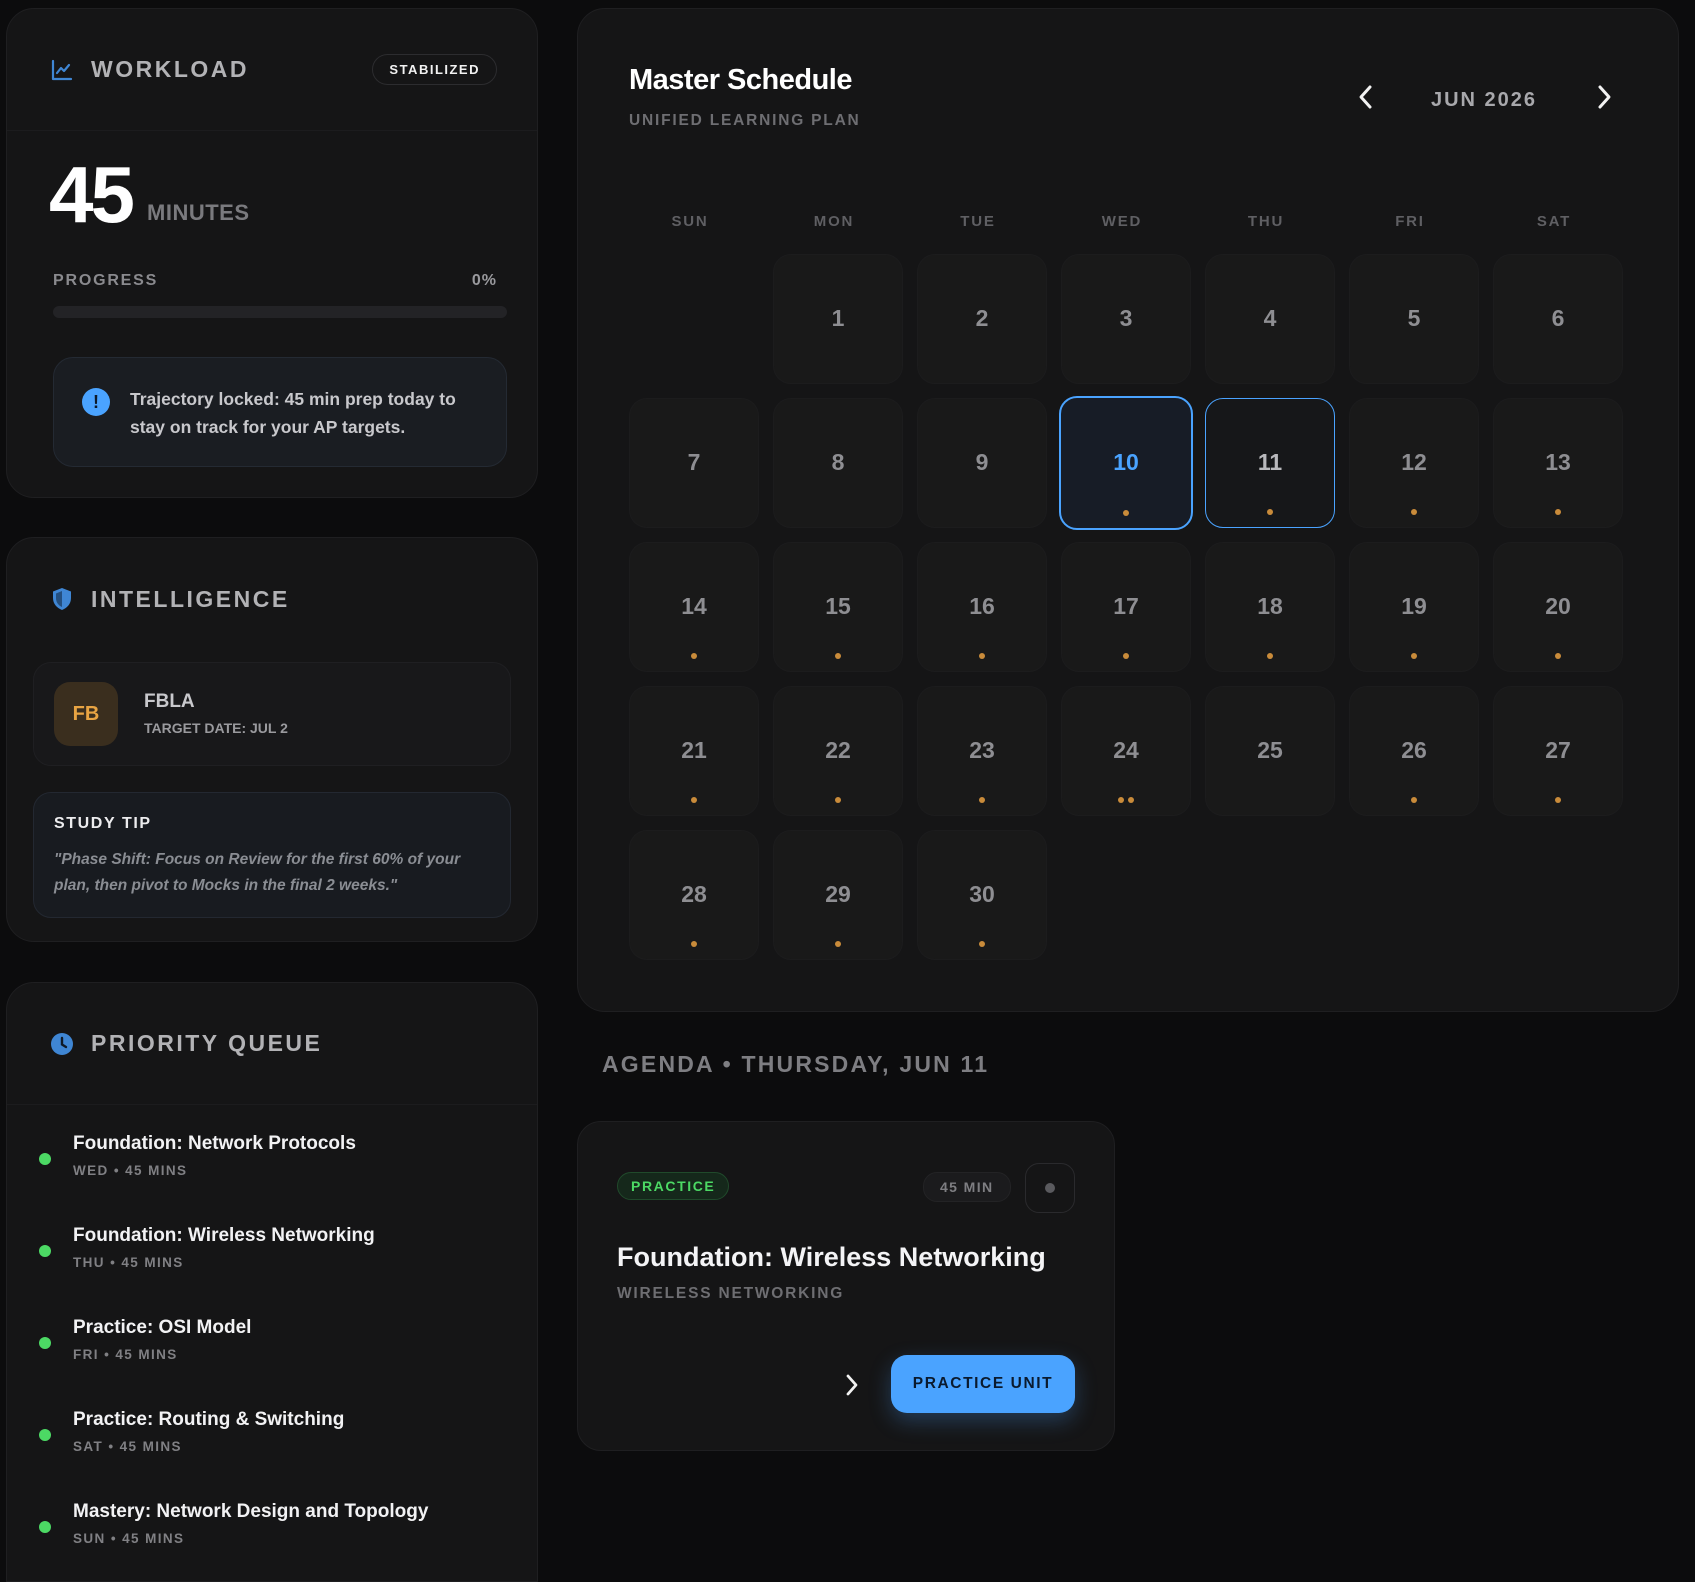 This screenshot has width=1695, height=1582. I want to click on prev-month-button, so click(1365, 97).